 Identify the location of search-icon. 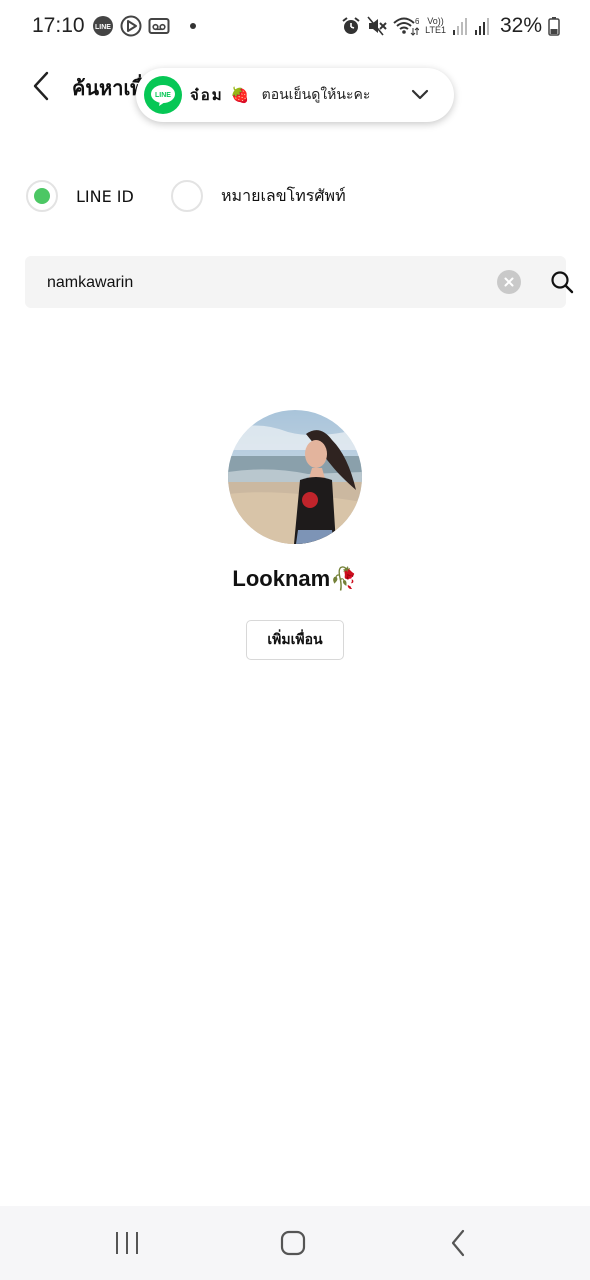
(562, 282).